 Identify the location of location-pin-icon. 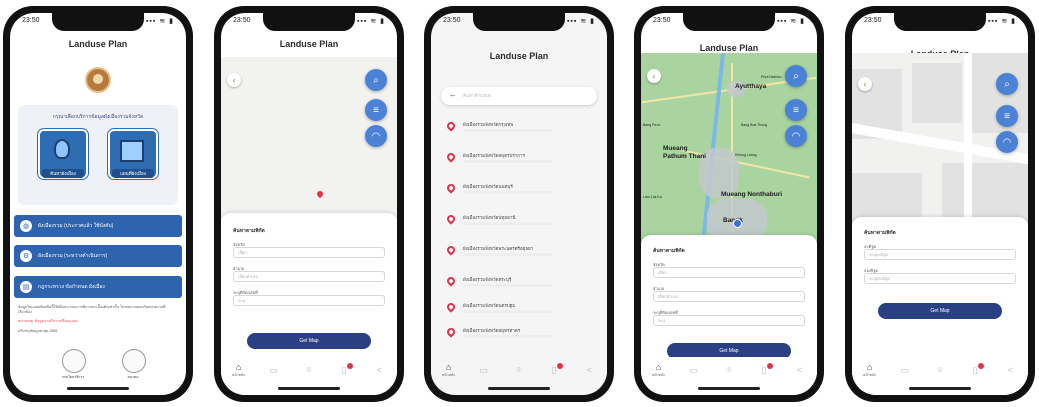
(62, 149).